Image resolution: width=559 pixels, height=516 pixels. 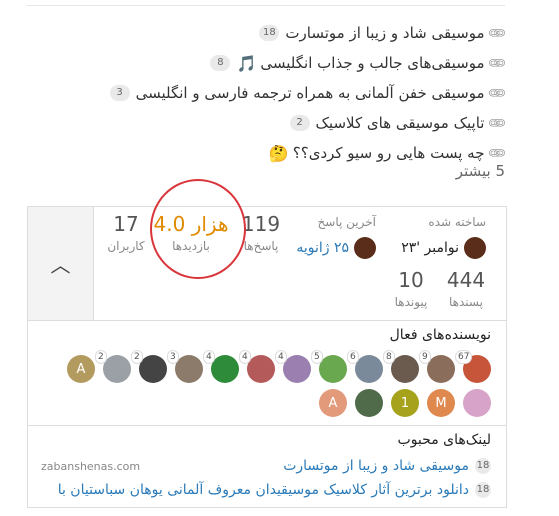 What do you see at coordinates (276, 123) in the screenshot?
I see `topic-row: 🔗︎ تاپیک موسیقی های کلاسیک 2` at bounding box center [276, 123].